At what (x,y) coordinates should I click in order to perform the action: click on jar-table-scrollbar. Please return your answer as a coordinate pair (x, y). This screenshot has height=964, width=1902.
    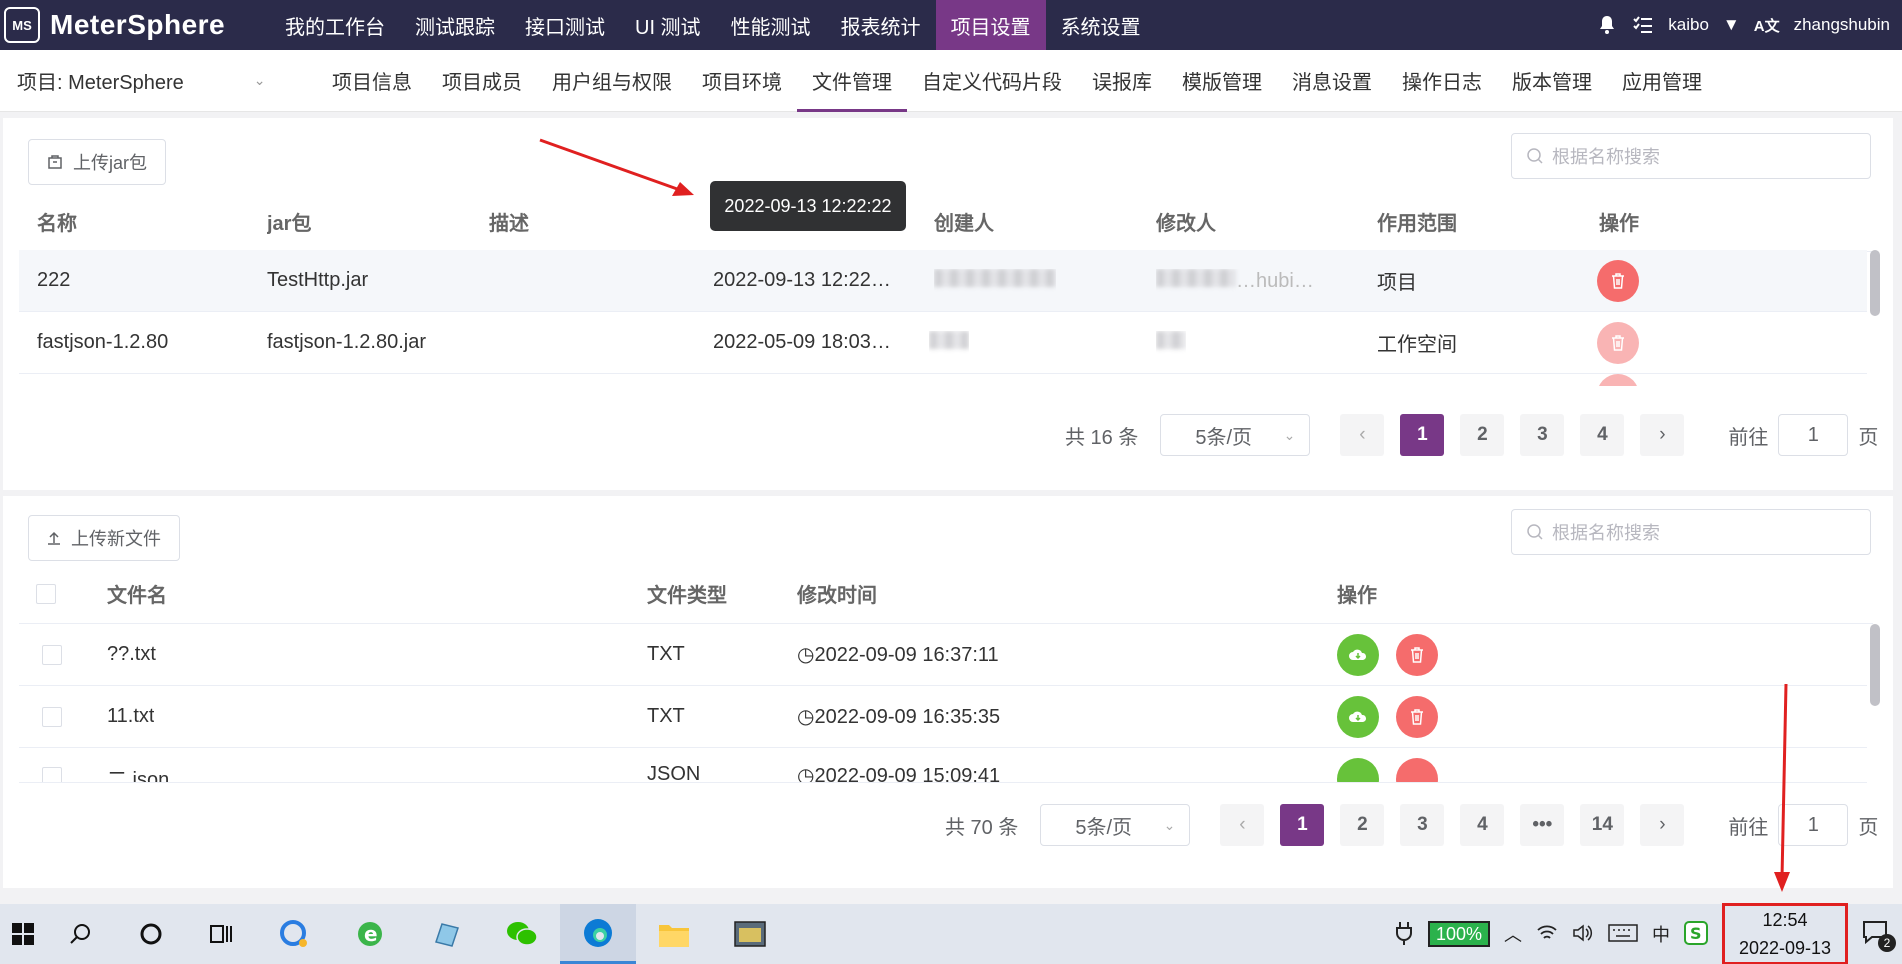
    Looking at the image, I should click on (1875, 283).